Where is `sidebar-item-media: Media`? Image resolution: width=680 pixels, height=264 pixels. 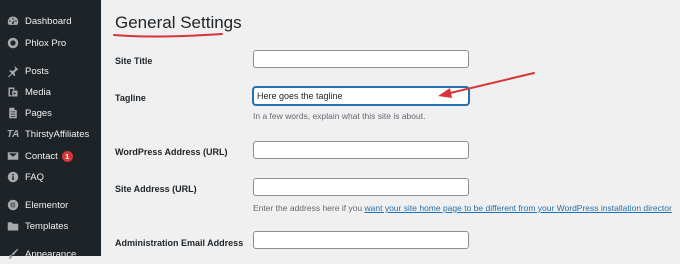
sidebar-item-media: Media is located at coordinates (50, 92).